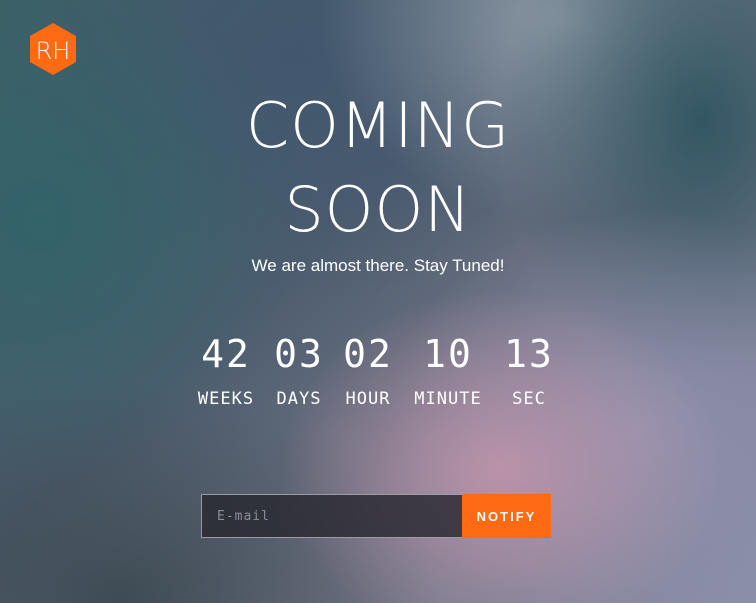 This screenshot has width=756, height=603. What do you see at coordinates (378, 209) in the screenshot?
I see `title-line-2: SOON` at bounding box center [378, 209].